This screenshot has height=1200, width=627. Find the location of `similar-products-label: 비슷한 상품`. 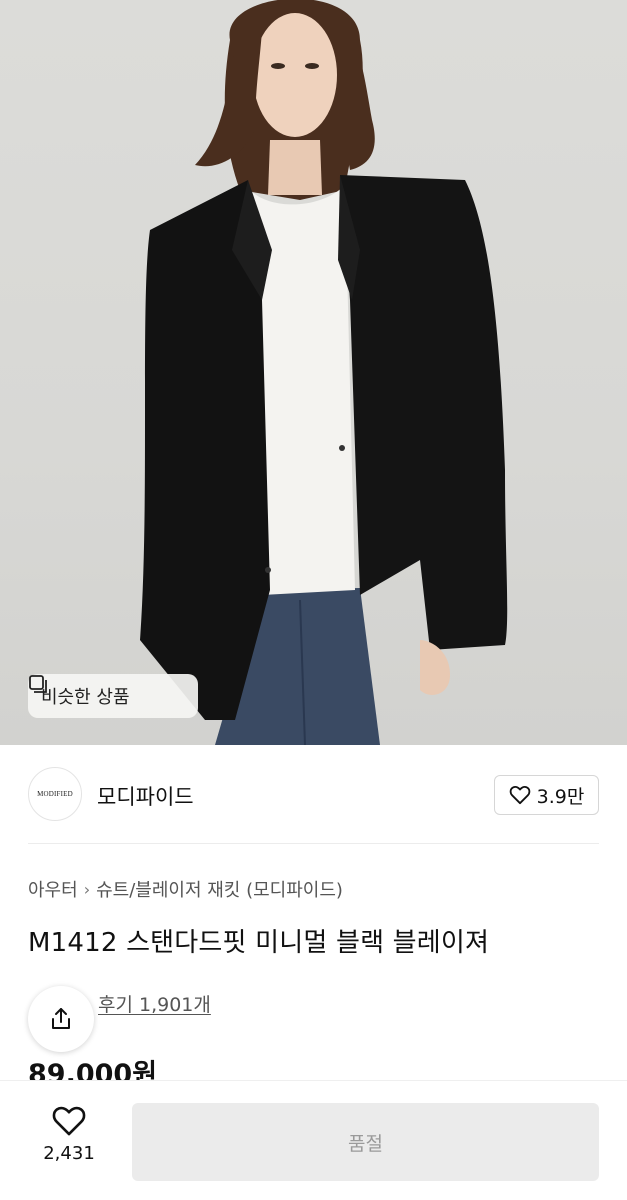

similar-products-label: 비슷한 상품 is located at coordinates (85, 697).